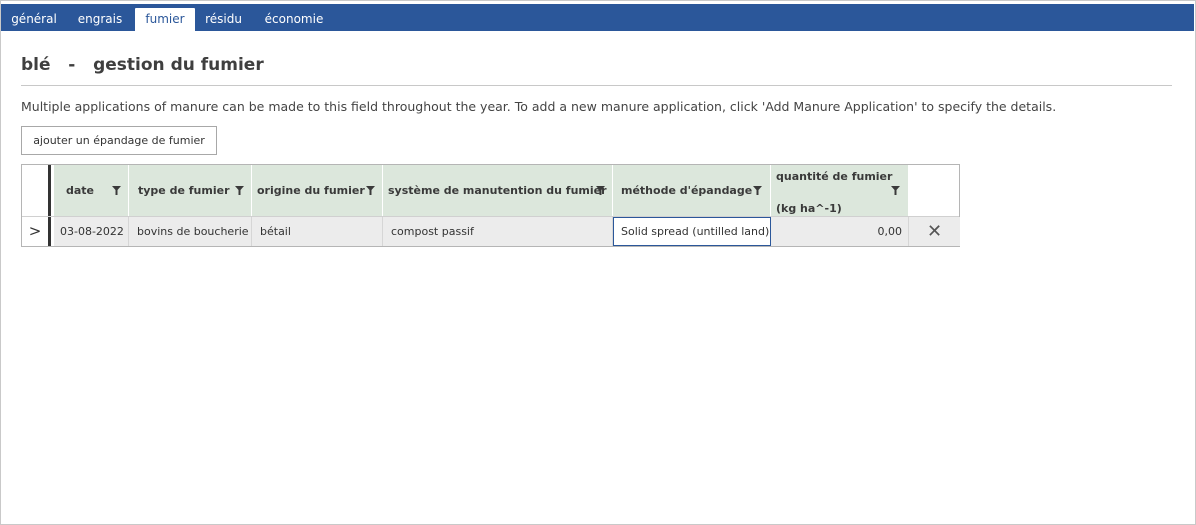 Image resolution: width=1196 pixels, height=525 pixels. What do you see at coordinates (840, 190) in the screenshot?
I see `column-header-quantity: quantité de fumier (kg ha^-1)` at bounding box center [840, 190].